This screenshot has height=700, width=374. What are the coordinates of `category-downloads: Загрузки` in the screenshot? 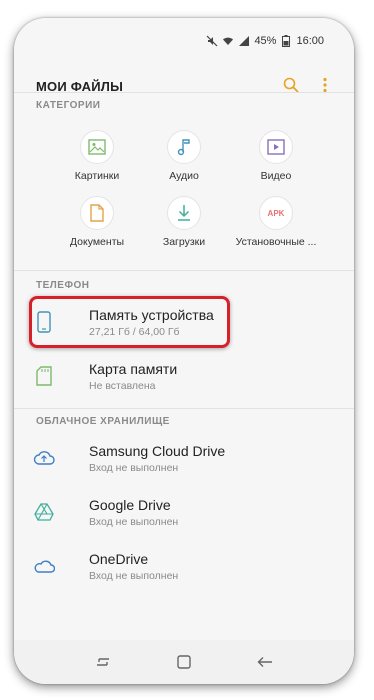 It's located at (184, 222).